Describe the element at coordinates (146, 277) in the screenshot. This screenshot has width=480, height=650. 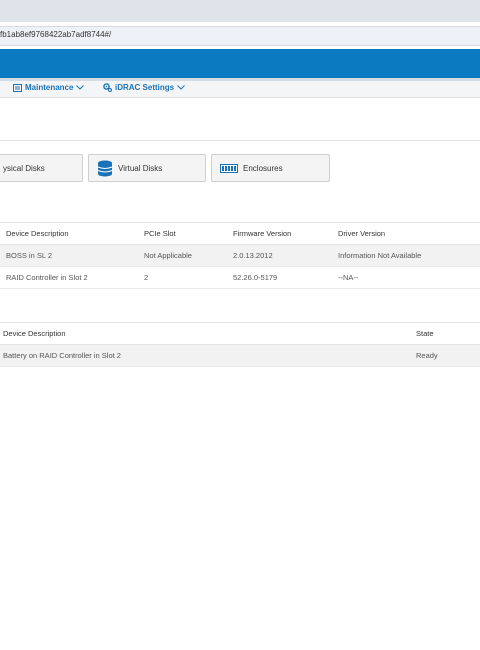
I see `table-cell: 2` at that location.